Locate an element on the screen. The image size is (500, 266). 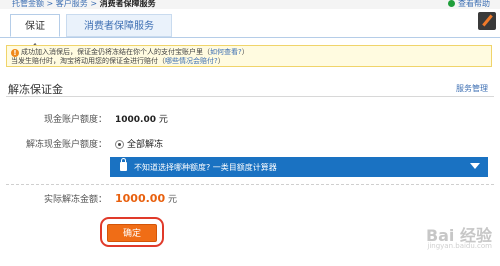
balance-value: 1000.00 元 is located at coordinates (141, 118).